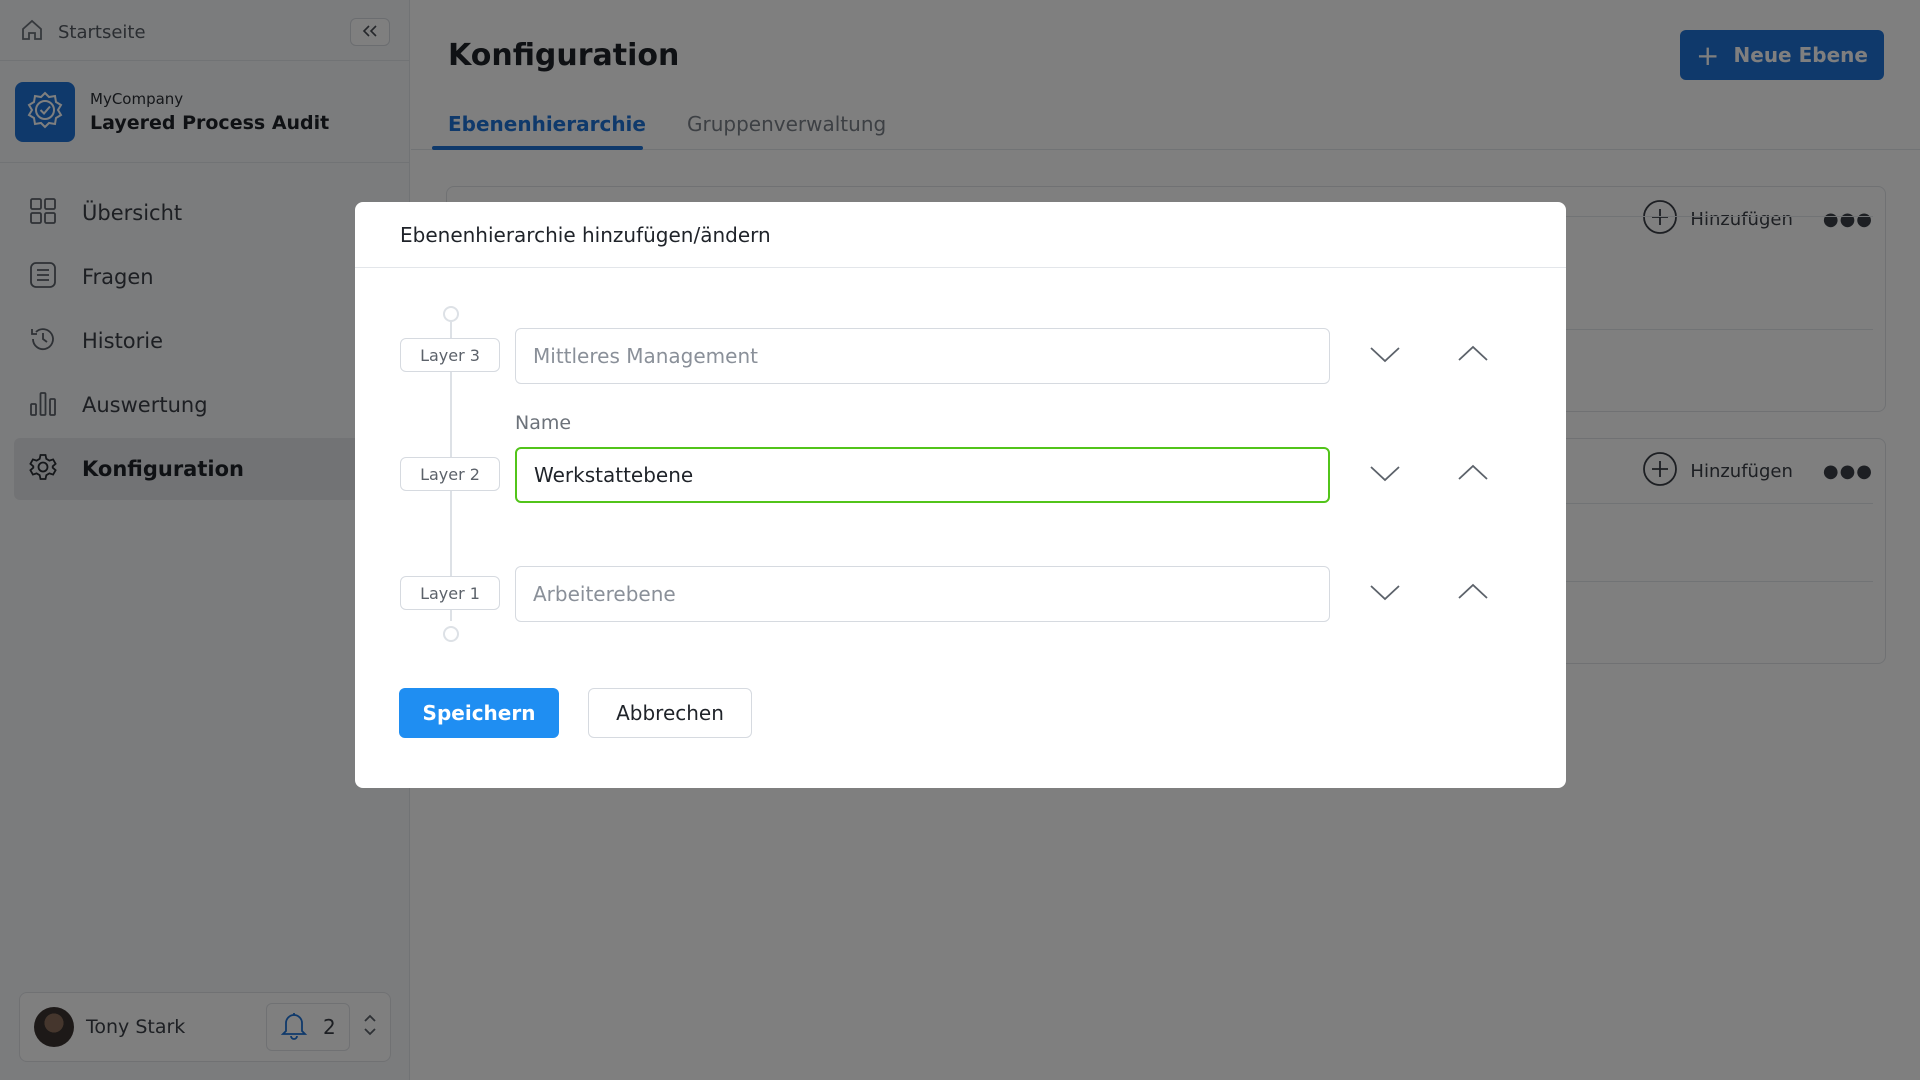 Image resolution: width=1920 pixels, height=1080 pixels. I want to click on save-button: Speichern, so click(479, 713).